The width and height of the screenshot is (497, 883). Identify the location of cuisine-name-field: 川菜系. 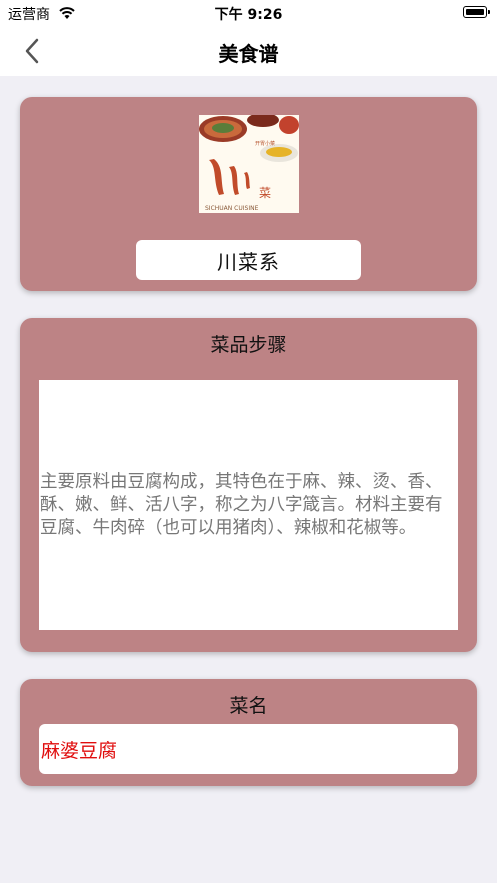
(248, 260).